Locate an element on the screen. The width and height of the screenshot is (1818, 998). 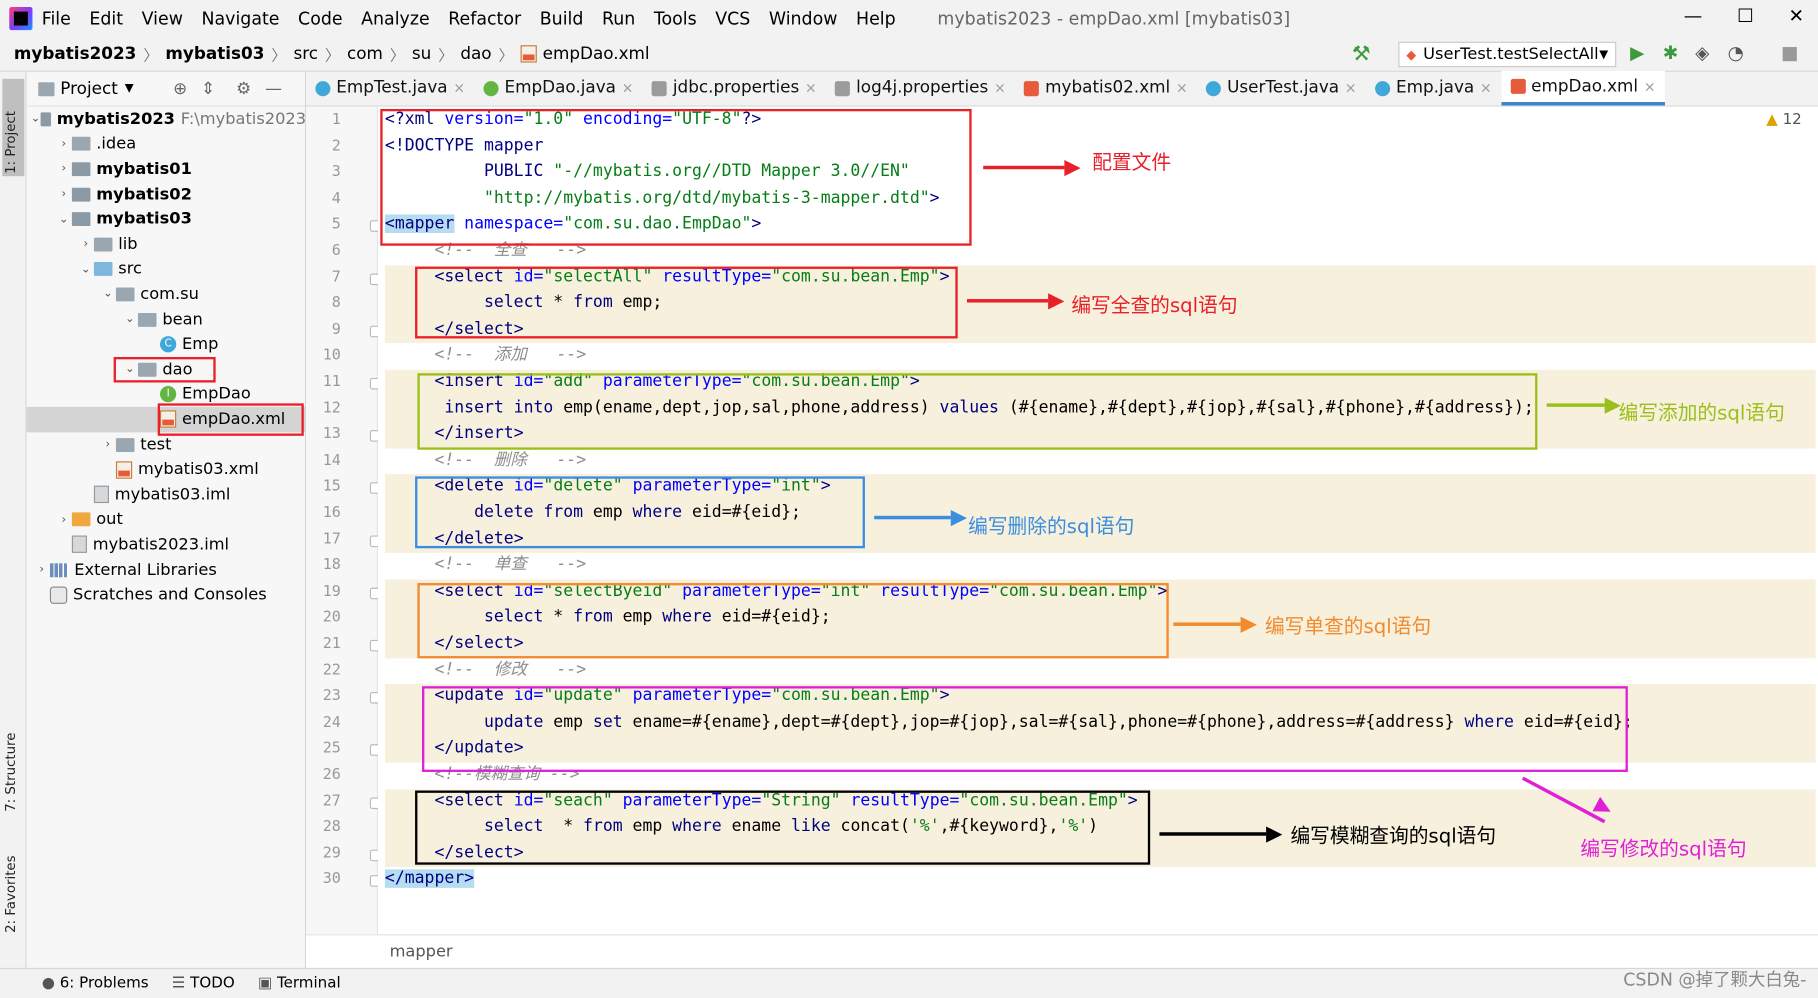
breadcrumb-file: empDao.xml is located at coordinates (596, 54).